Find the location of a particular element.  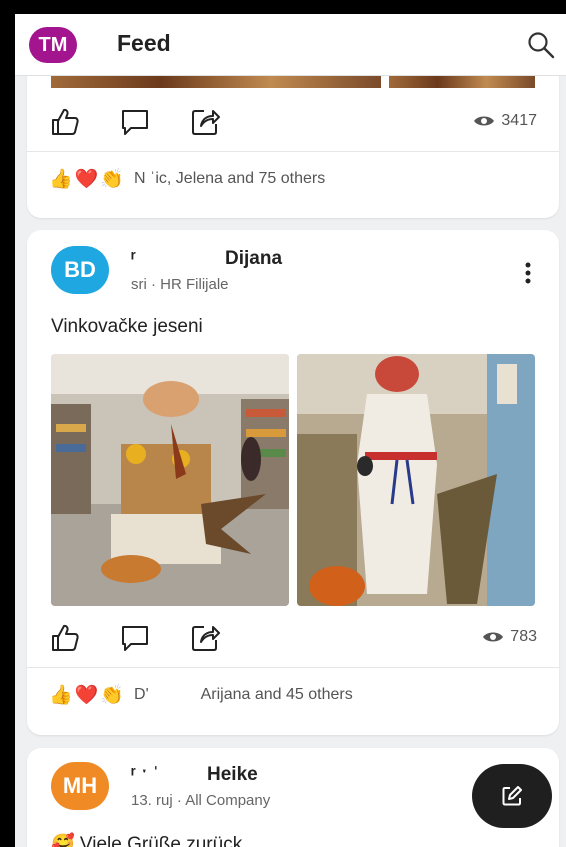

compose-icon is located at coordinates (512, 796).